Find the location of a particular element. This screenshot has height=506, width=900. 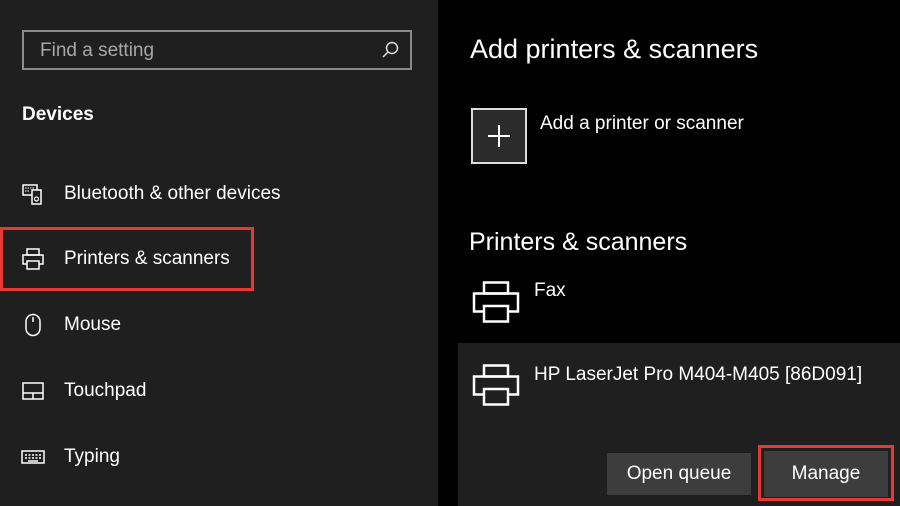

section-title-printers: Printers & scanners is located at coordinates (578, 242).